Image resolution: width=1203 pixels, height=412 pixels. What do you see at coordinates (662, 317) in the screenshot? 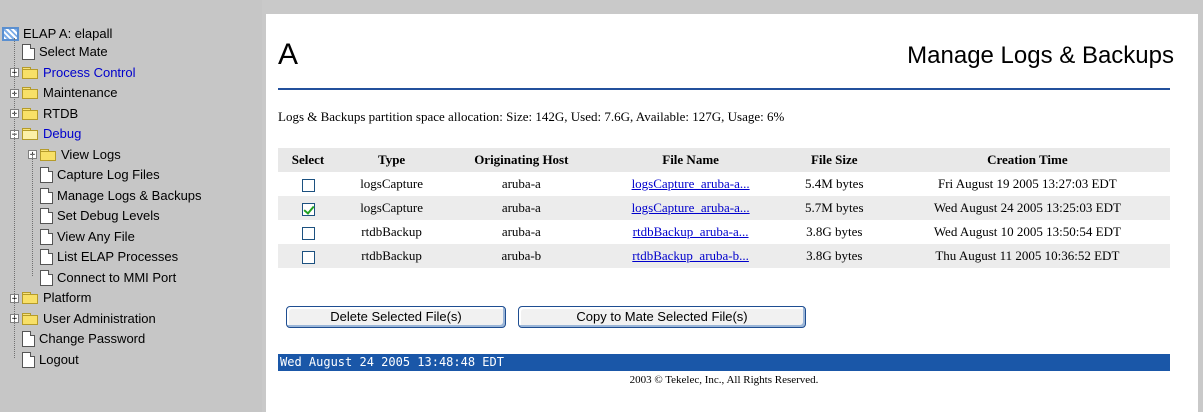
I see `copy-to-mate-button: Copy to Mate Selected File(s)` at bounding box center [662, 317].